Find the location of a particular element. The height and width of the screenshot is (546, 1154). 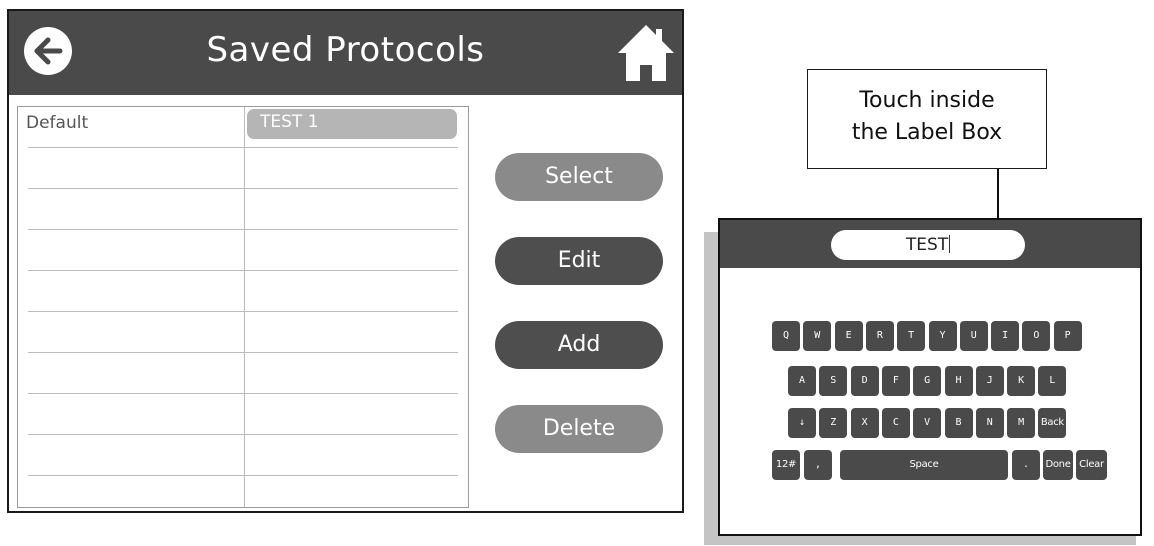

protocol-row: Default TEST 1 is located at coordinates (243, 127).